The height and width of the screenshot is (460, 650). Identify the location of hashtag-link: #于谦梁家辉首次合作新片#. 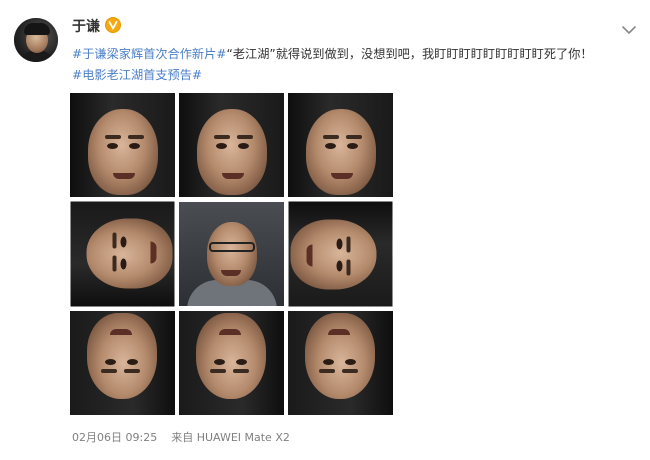
(149, 54).